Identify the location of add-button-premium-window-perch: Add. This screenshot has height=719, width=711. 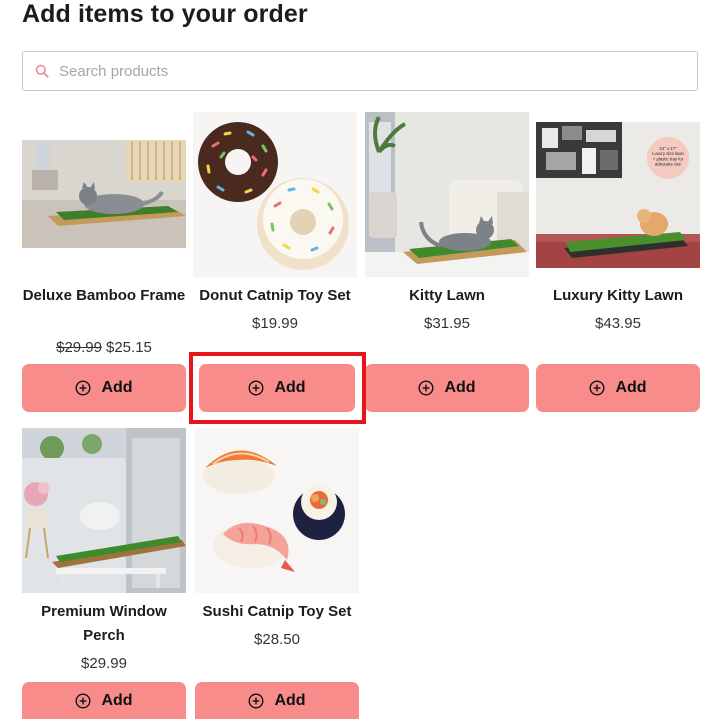
(104, 700).